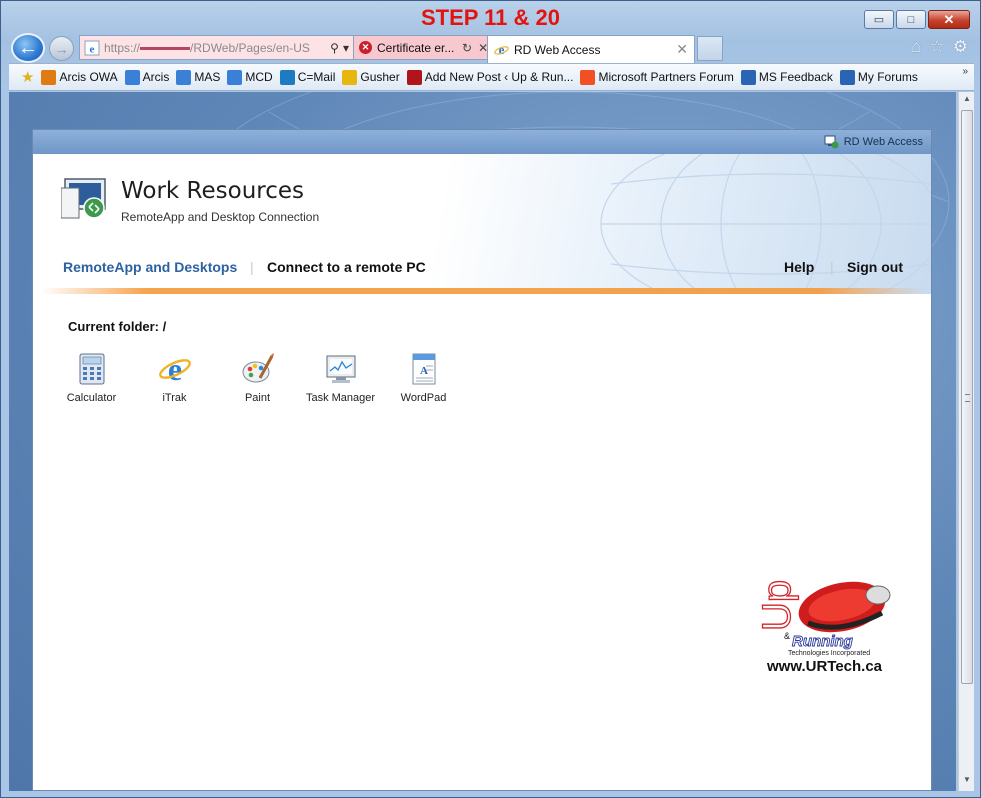 This screenshot has height=798, width=981. What do you see at coordinates (483, 291) in the screenshot?
I see `orange-divider` at bounding box center [483, 291].